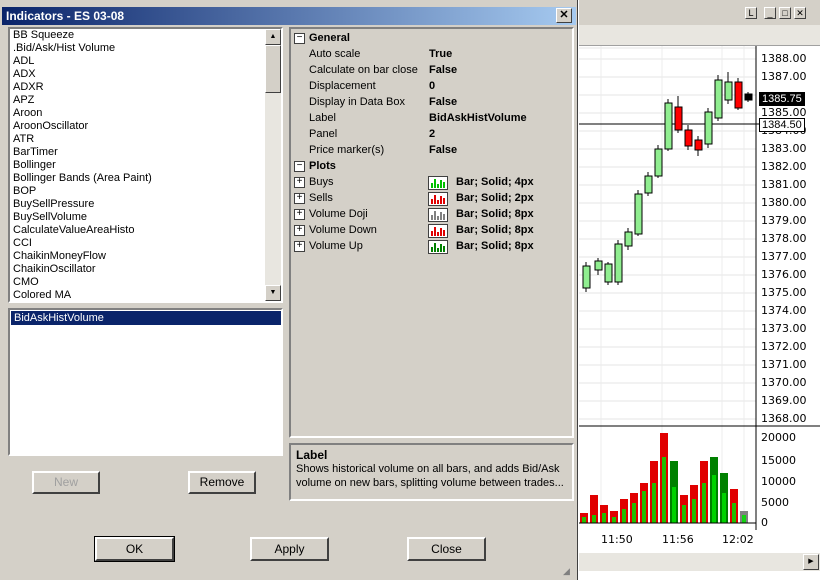 Image resolution: width=820 pixels, height=580 pixels. What do you see at coordinates (440, 54) in the screenshot?
I see `property-value: True` at bounding box center [440, 54].